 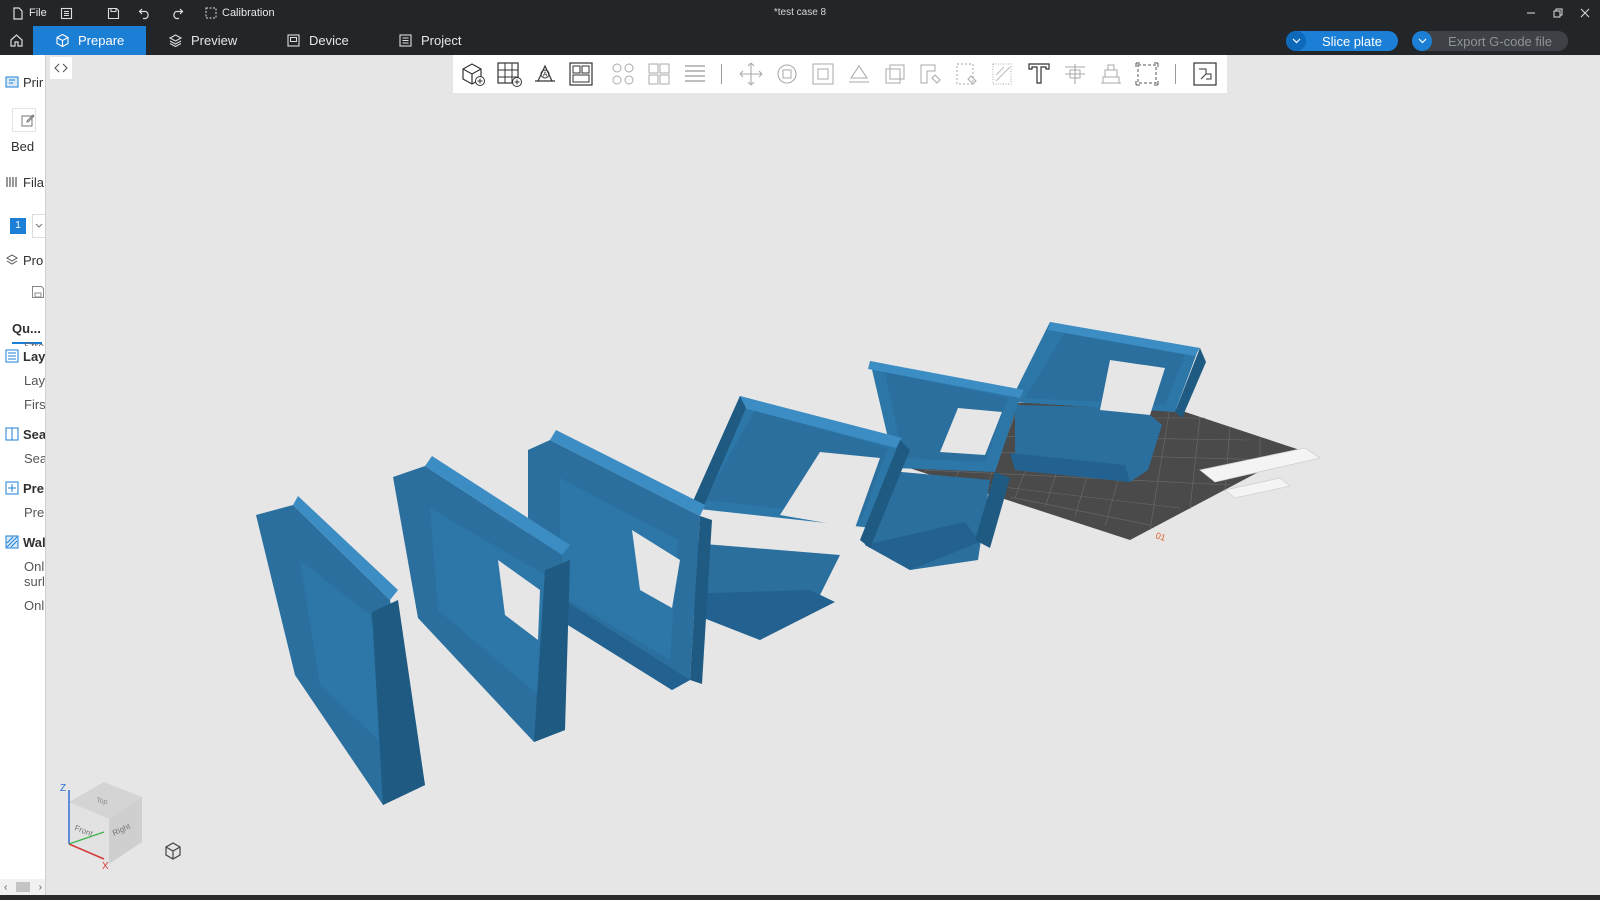 I want to click on chevron-down-icon, so click(x=39, y=225).